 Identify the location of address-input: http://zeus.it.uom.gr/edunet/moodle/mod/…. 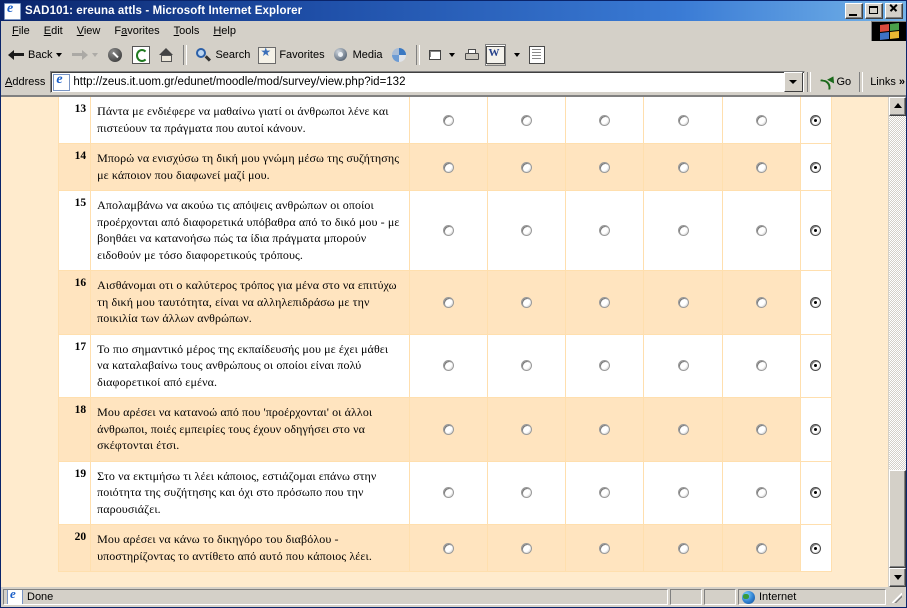
(428, 82).